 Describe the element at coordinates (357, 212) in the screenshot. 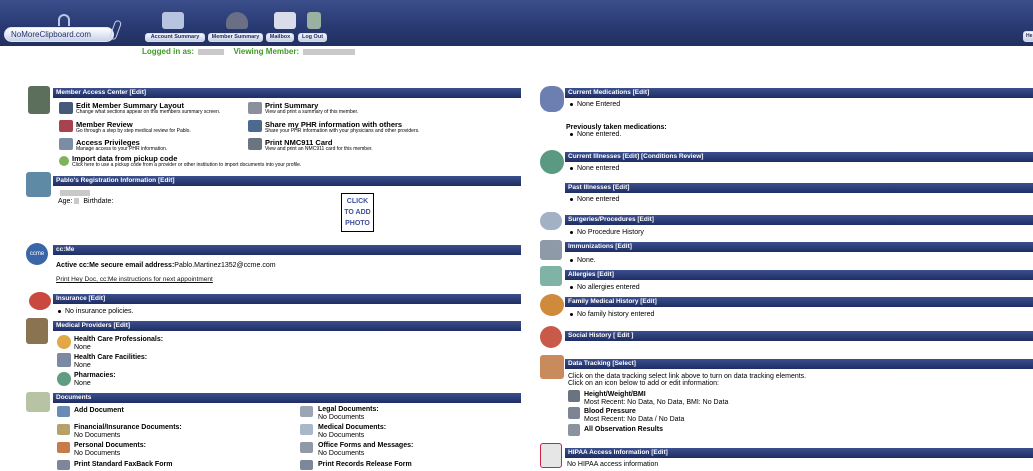

I see `add-photo-box: CLICK TO ADD PHOTO` at that location.